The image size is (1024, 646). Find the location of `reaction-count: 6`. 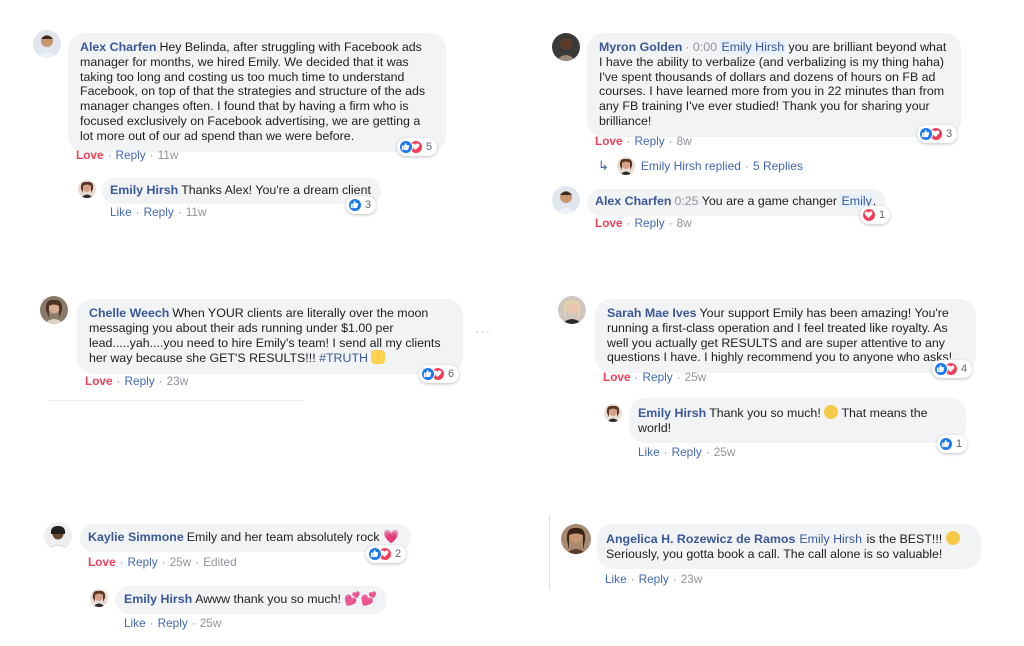

reaction-count: 6 is located at coordinates (451, 374).